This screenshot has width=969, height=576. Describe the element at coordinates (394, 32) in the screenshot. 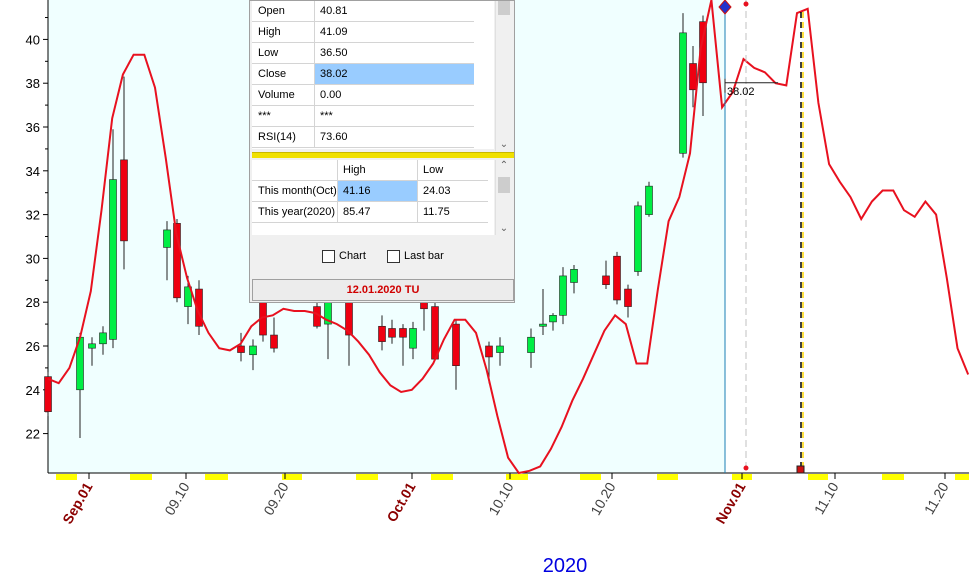

I see `ohlc-value: 41.09` at that location.